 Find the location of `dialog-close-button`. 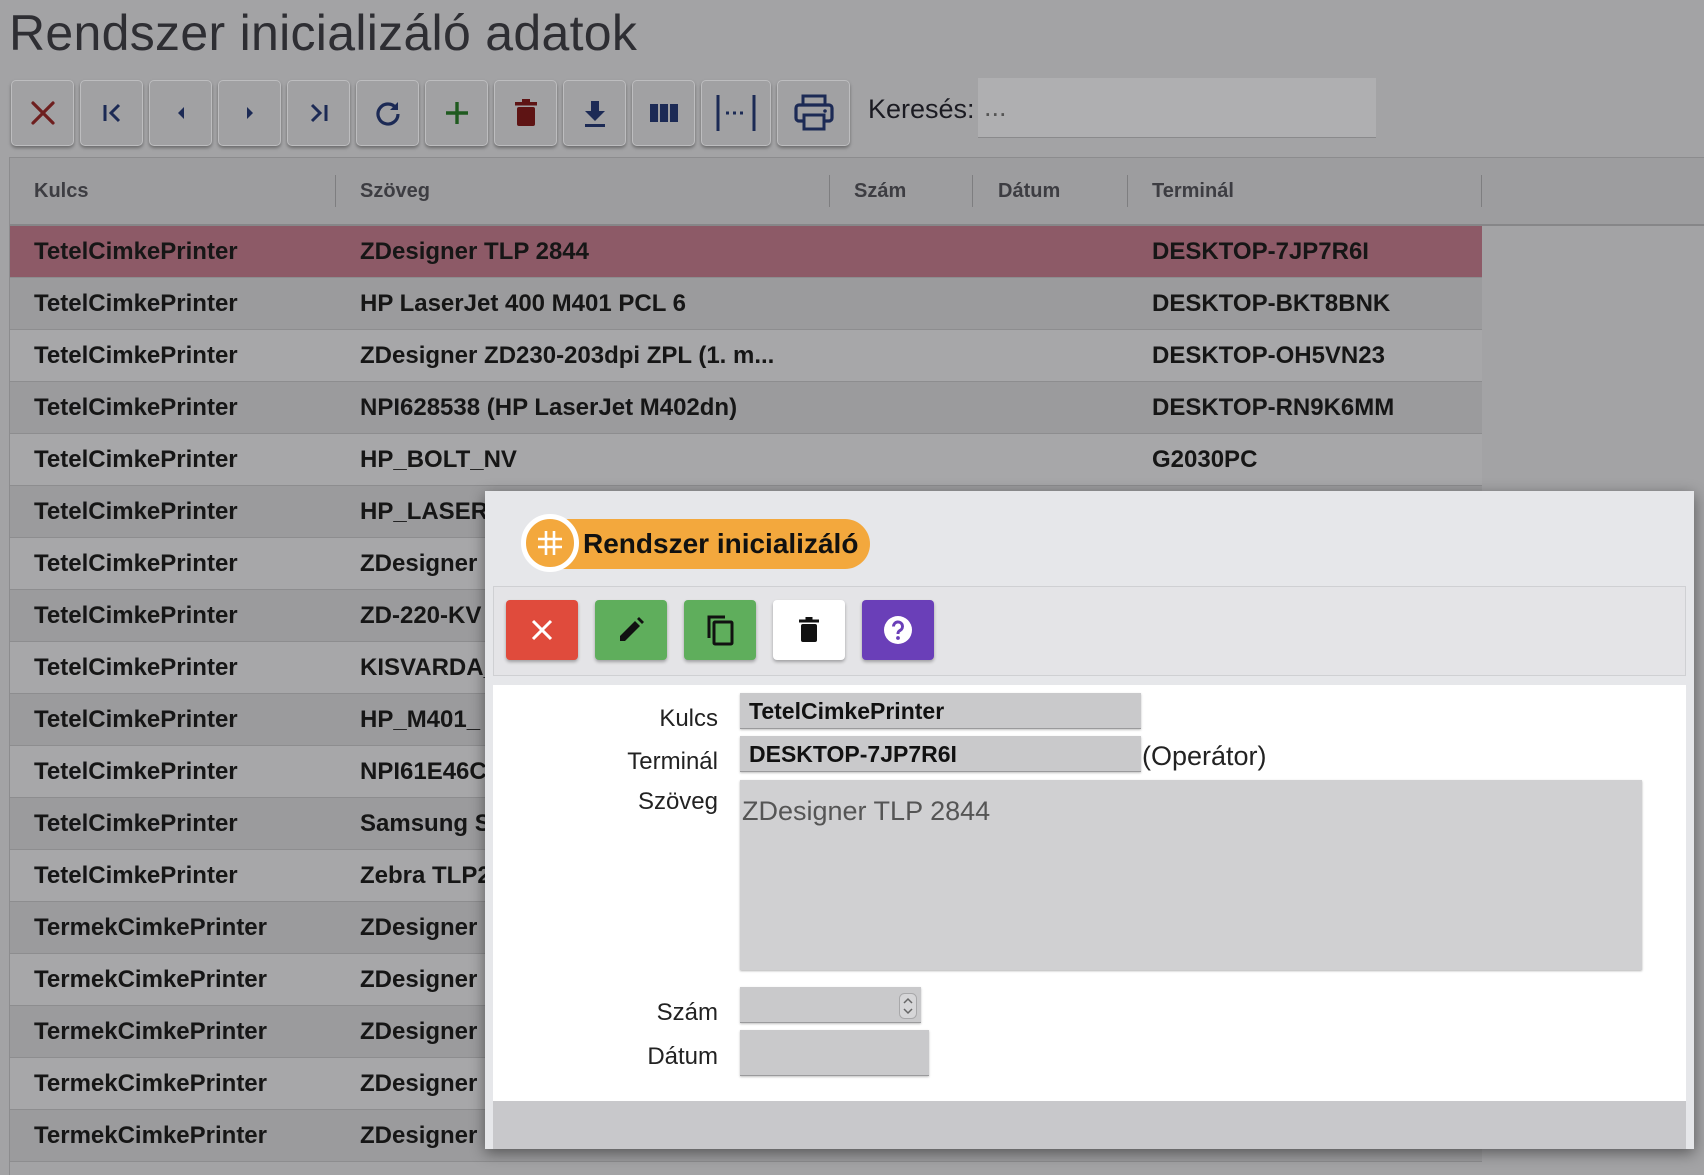

dialog-close-button is located at coordinates (542, 630).